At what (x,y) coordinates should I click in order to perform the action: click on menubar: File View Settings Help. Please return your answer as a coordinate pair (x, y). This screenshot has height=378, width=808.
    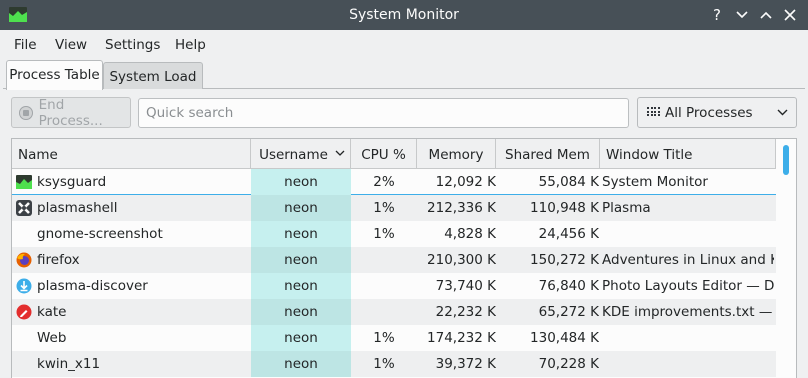
    Looking at the image, I should click on (404, 44).